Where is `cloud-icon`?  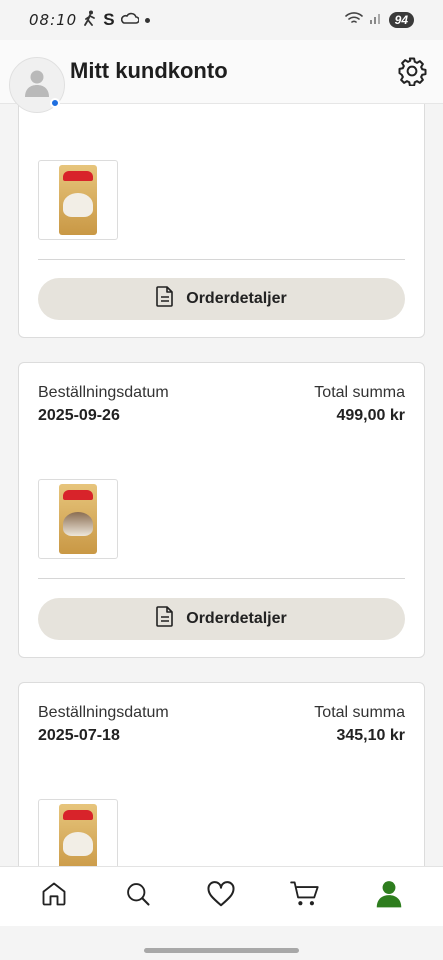
cloud-icon is located at coordinates (130, 20).